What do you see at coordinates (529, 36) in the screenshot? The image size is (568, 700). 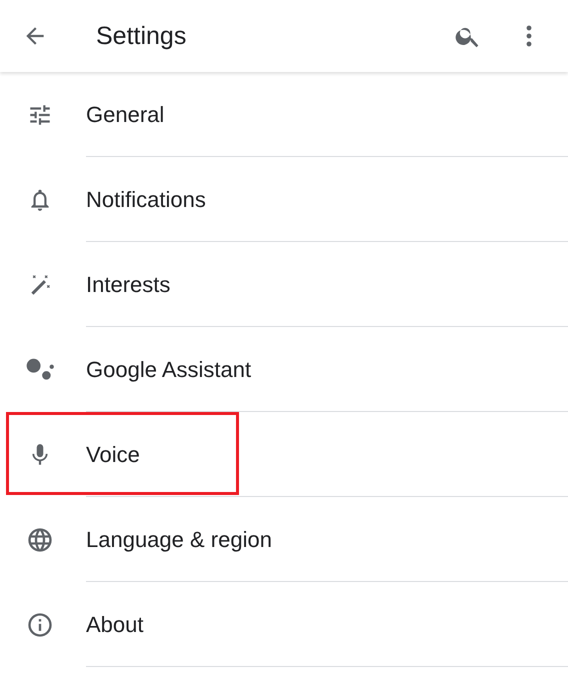 I see `more-options-icon` at bounding box center [529, 36].